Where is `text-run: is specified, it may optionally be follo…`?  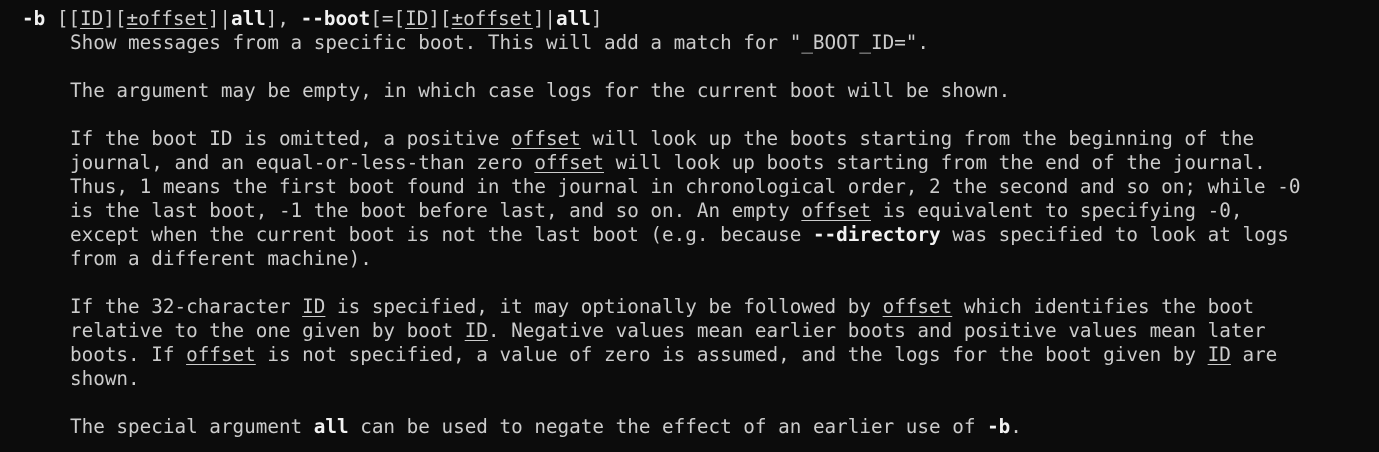 text-run: is specified, it may optionally be follo… is located at coordinates (604, 306).